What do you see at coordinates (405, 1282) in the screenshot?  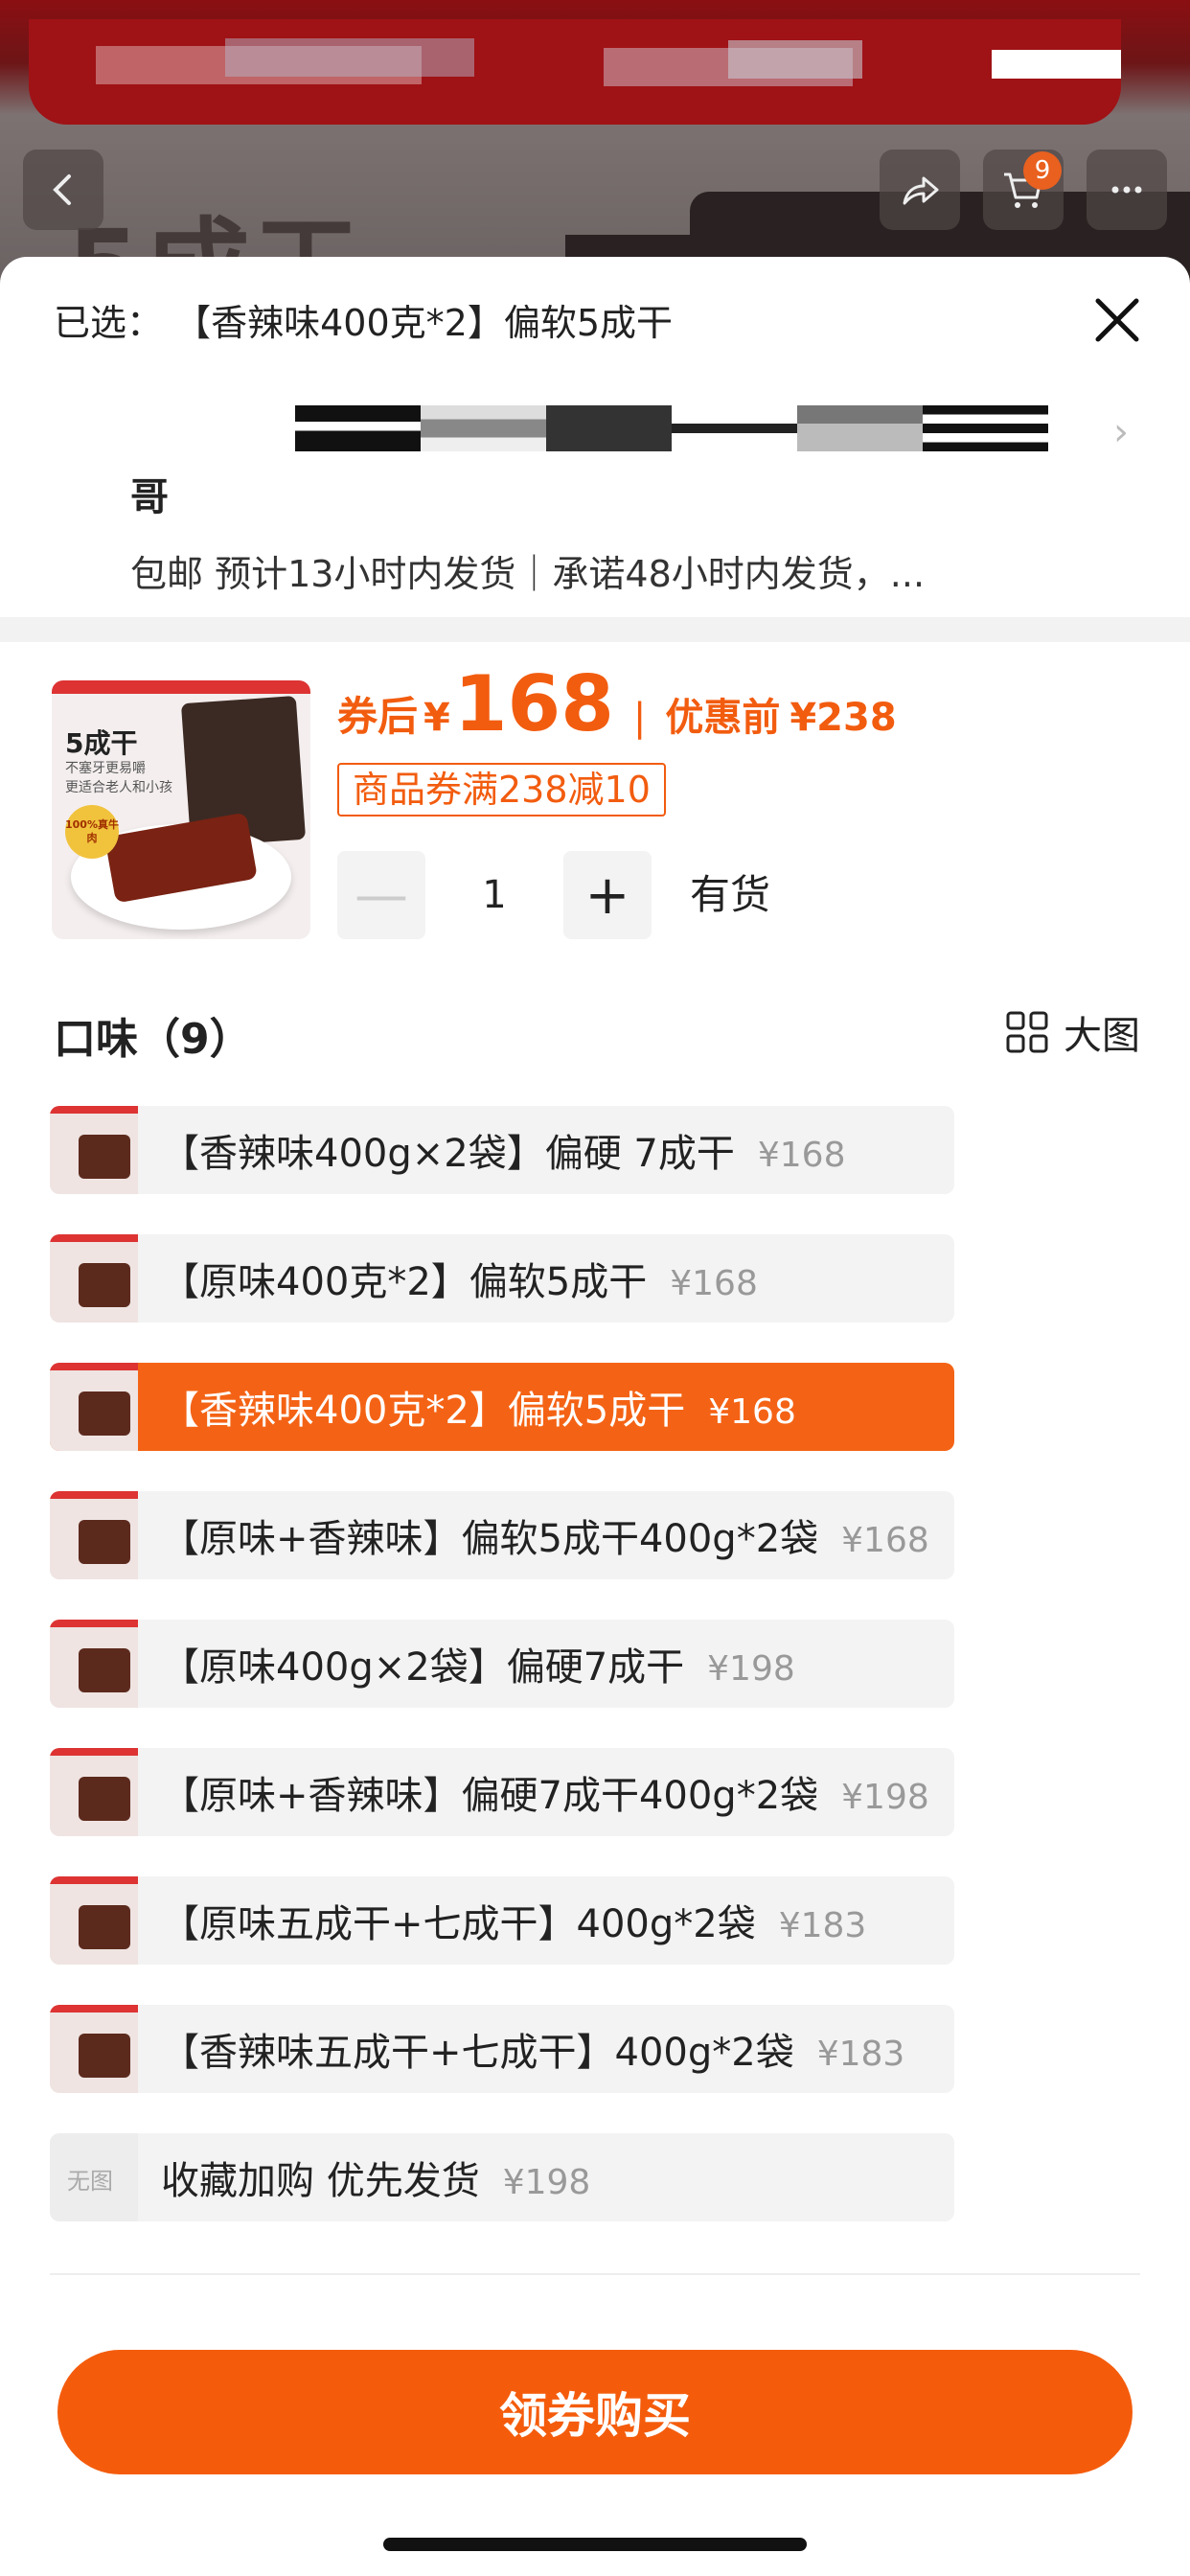 I see `option-label: 【原味400克*2】偏软5成干` at bounding box center [405, 1282].